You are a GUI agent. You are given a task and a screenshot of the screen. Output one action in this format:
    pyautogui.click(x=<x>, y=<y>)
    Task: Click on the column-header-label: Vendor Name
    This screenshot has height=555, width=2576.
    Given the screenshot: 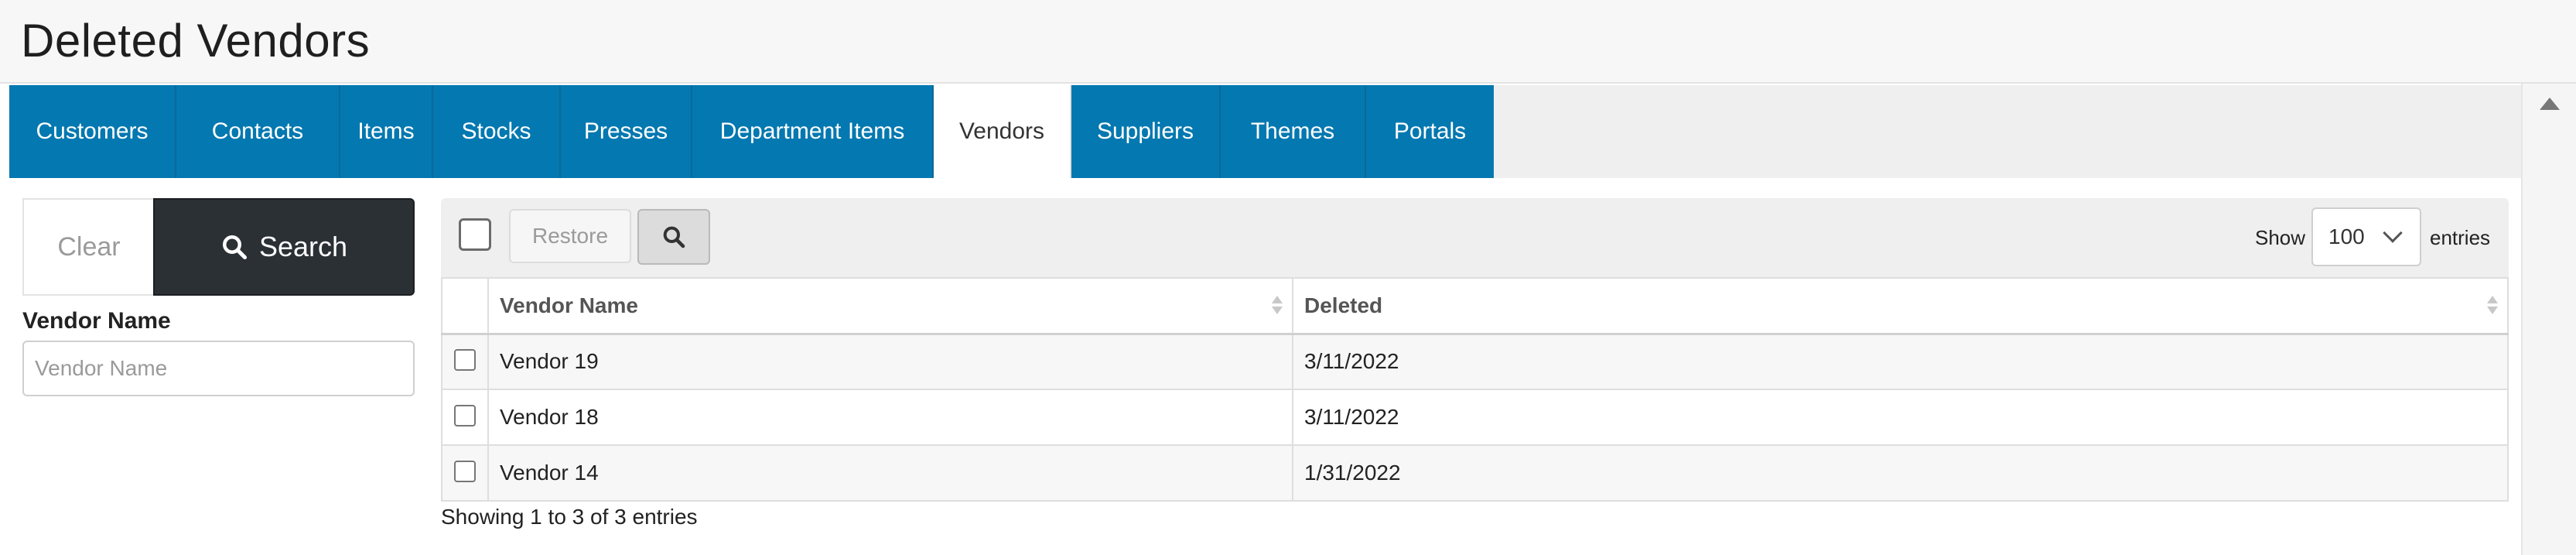 What is the action you would take?
    pyautogui.click(x=569, y=305)
    